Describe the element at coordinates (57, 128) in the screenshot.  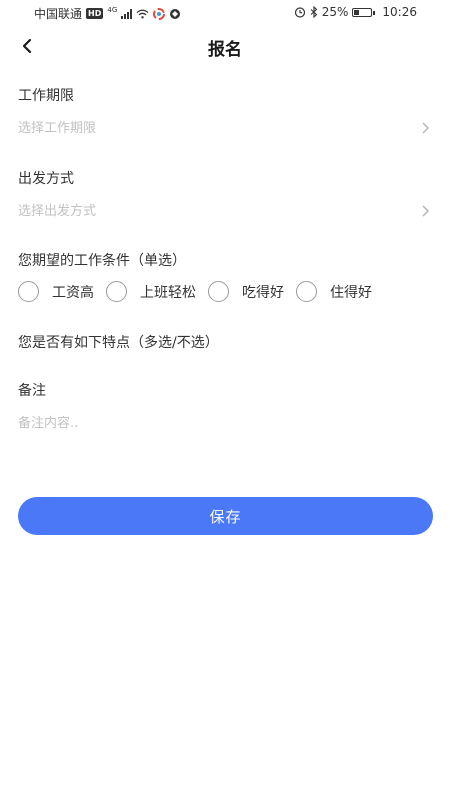
I see `work-period-placeholder: 选择工作期限` at that location.